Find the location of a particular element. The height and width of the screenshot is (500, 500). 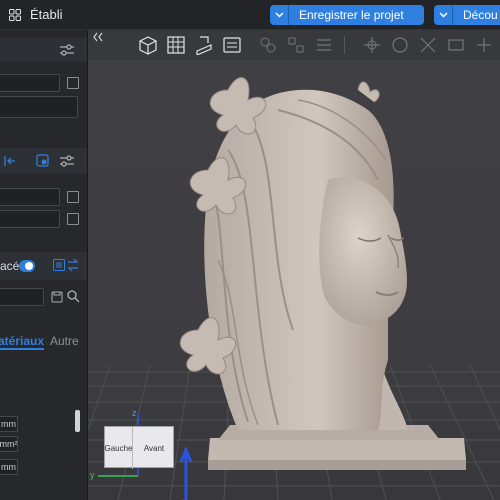

z-axis-label: z is located at coordinates (134, 413).